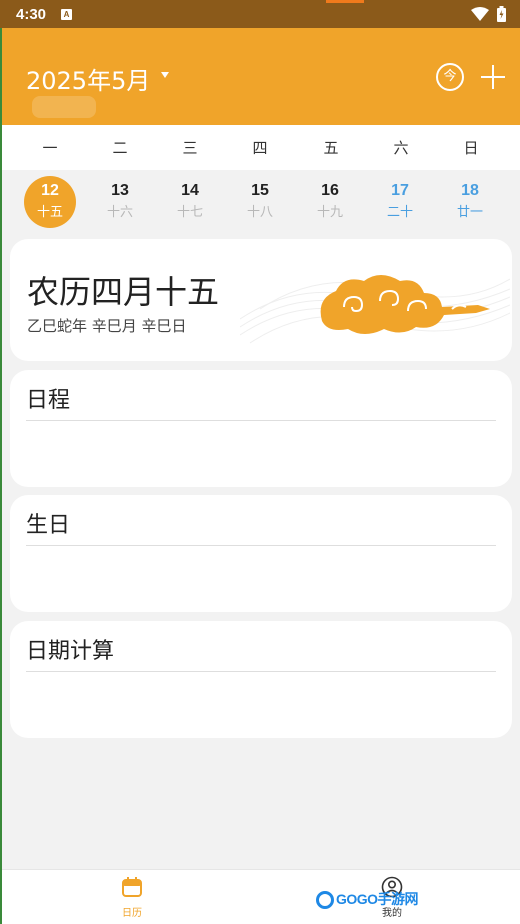 Image resolution: width=520 pixels, height=924 pixels. Describe the element at coordinates (48, 525) in the screenshot. I see `section-title: 生日` at that location.